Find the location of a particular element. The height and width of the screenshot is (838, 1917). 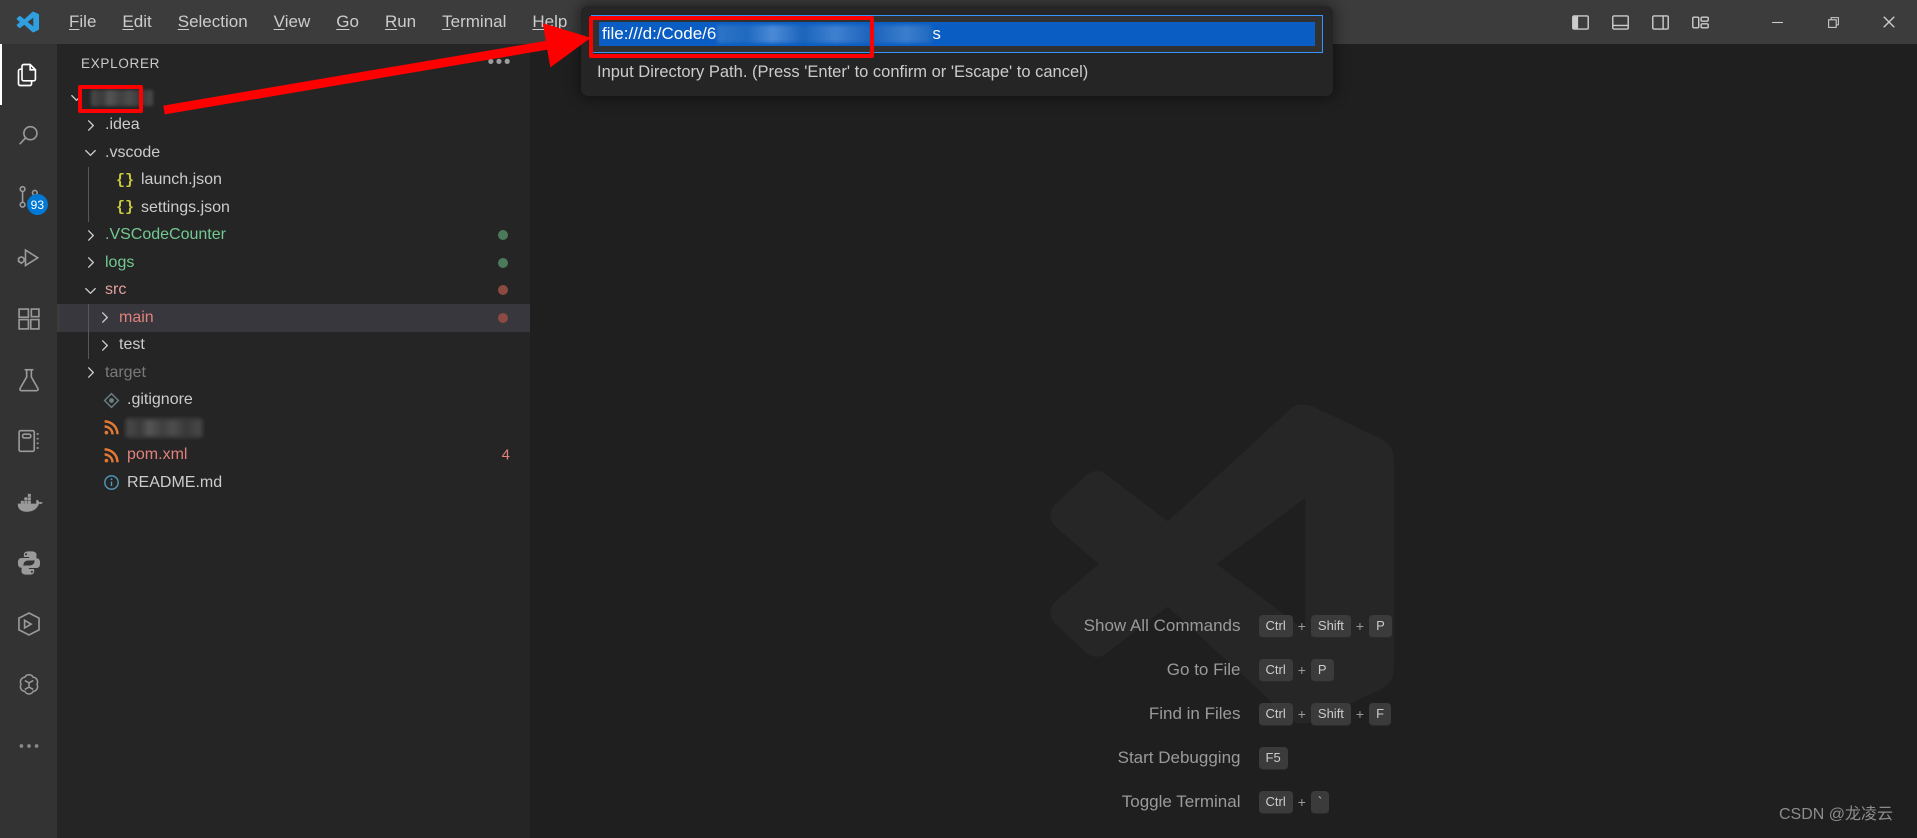

activity-item-extensions is located at coordinates (28, 318).